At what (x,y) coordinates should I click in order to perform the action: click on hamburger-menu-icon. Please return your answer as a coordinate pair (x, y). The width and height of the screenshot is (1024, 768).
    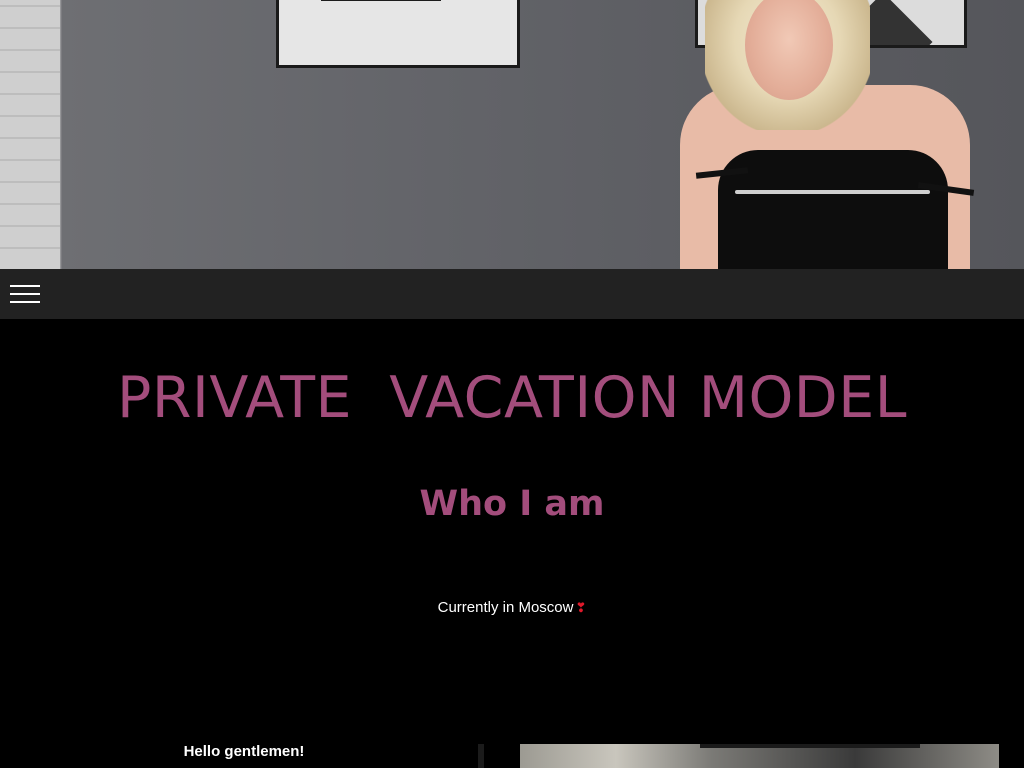
    Looking at the image, I should click on (25, 294).